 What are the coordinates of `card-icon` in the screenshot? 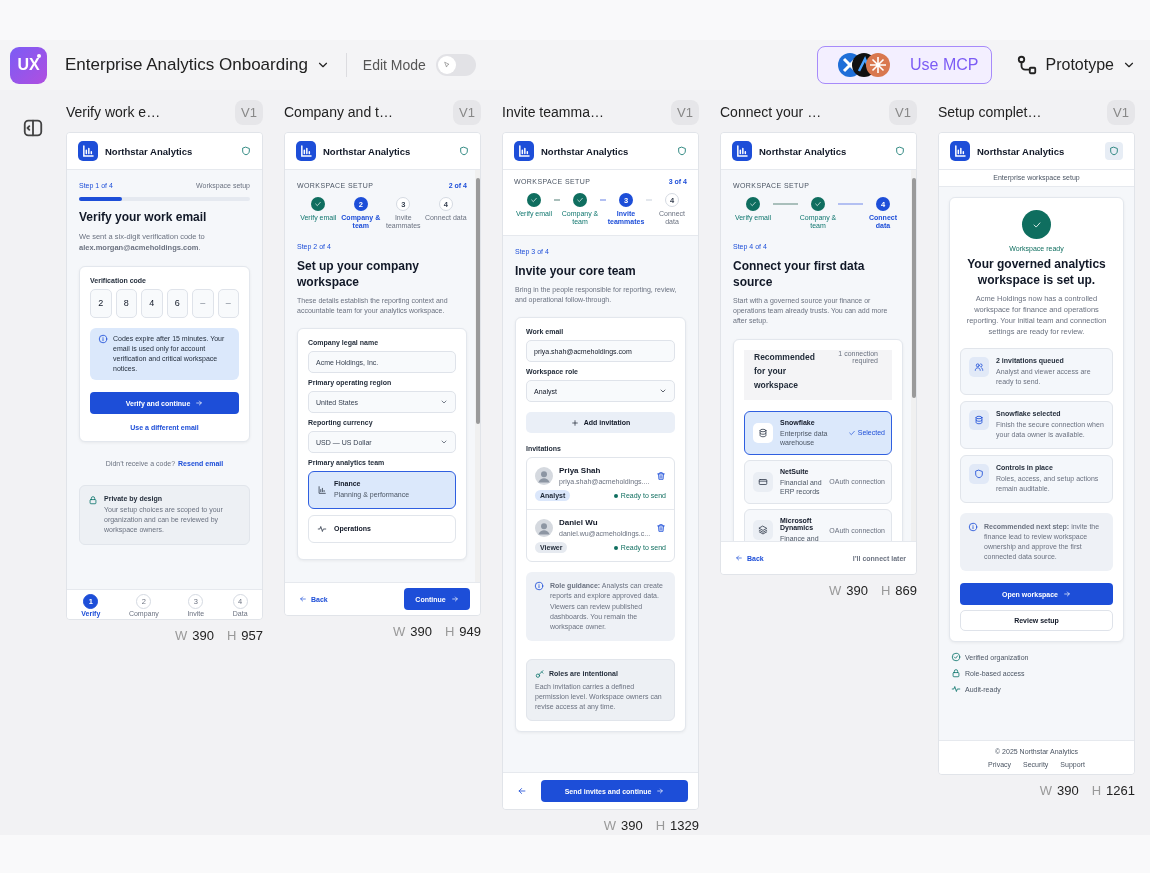 It's located at (763, 481).